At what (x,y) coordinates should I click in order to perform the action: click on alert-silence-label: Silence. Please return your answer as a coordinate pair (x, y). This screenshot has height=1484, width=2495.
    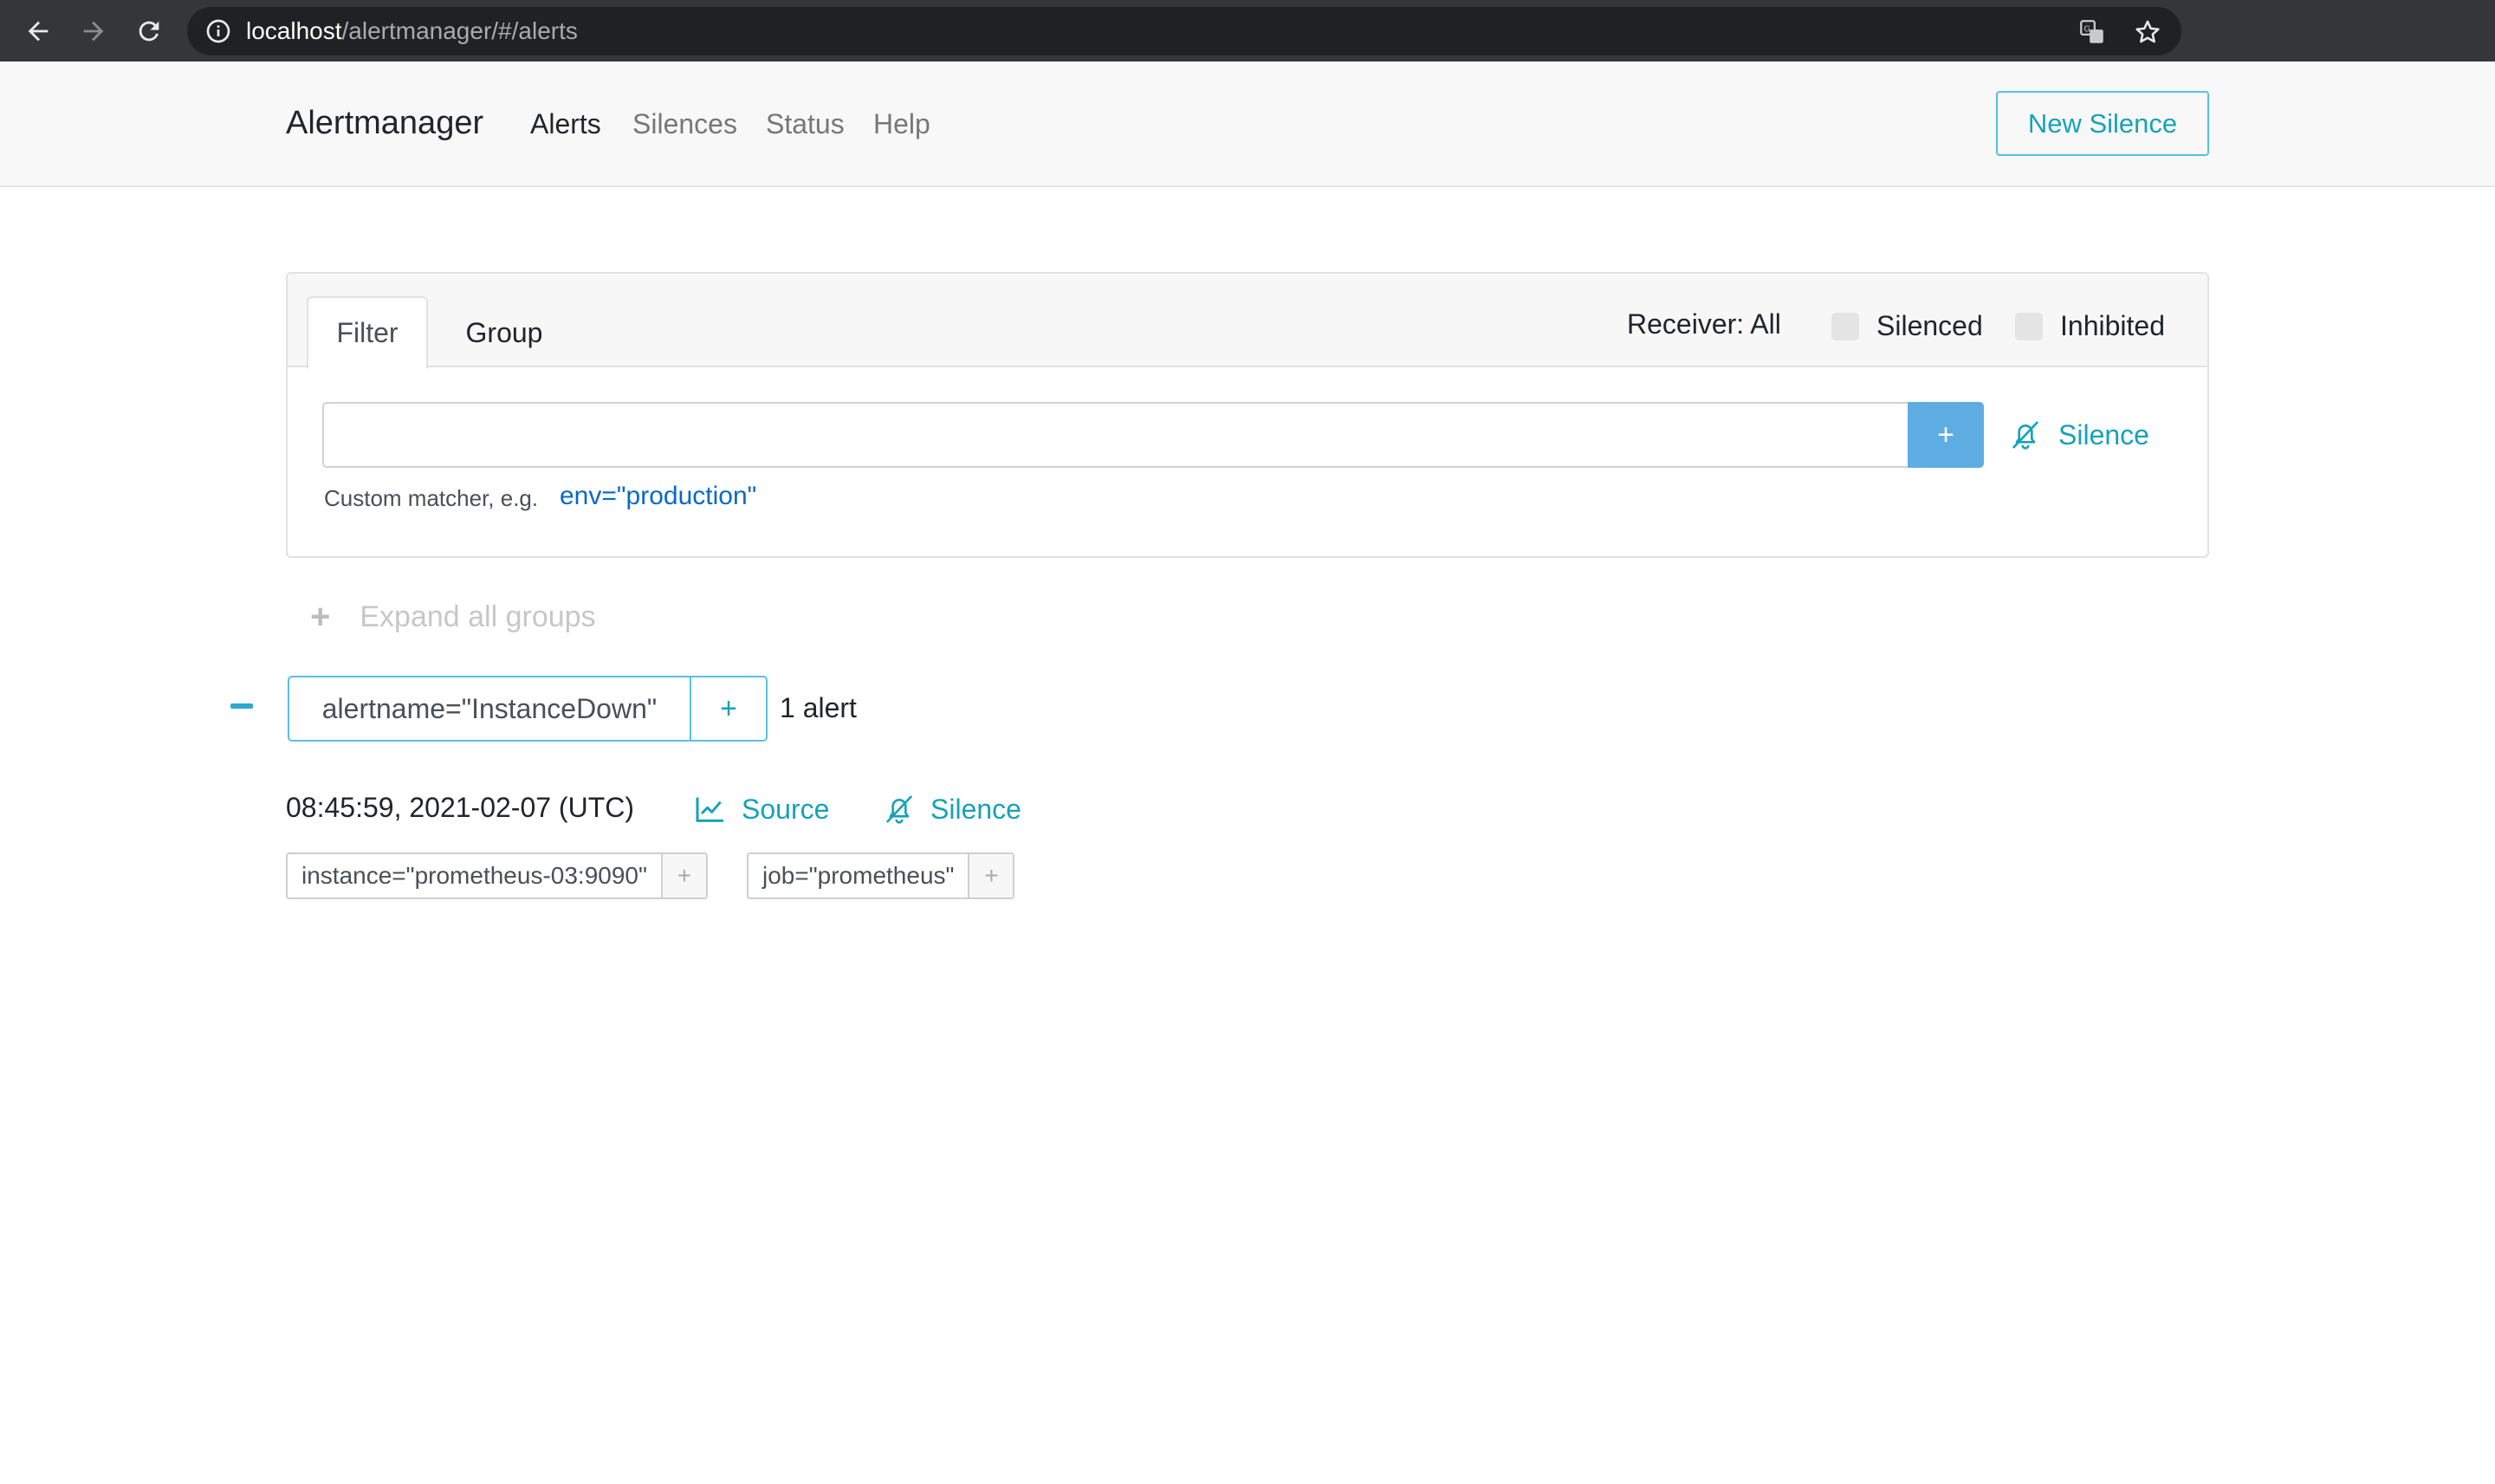
    Looking at the image, I should click on (975, 809).